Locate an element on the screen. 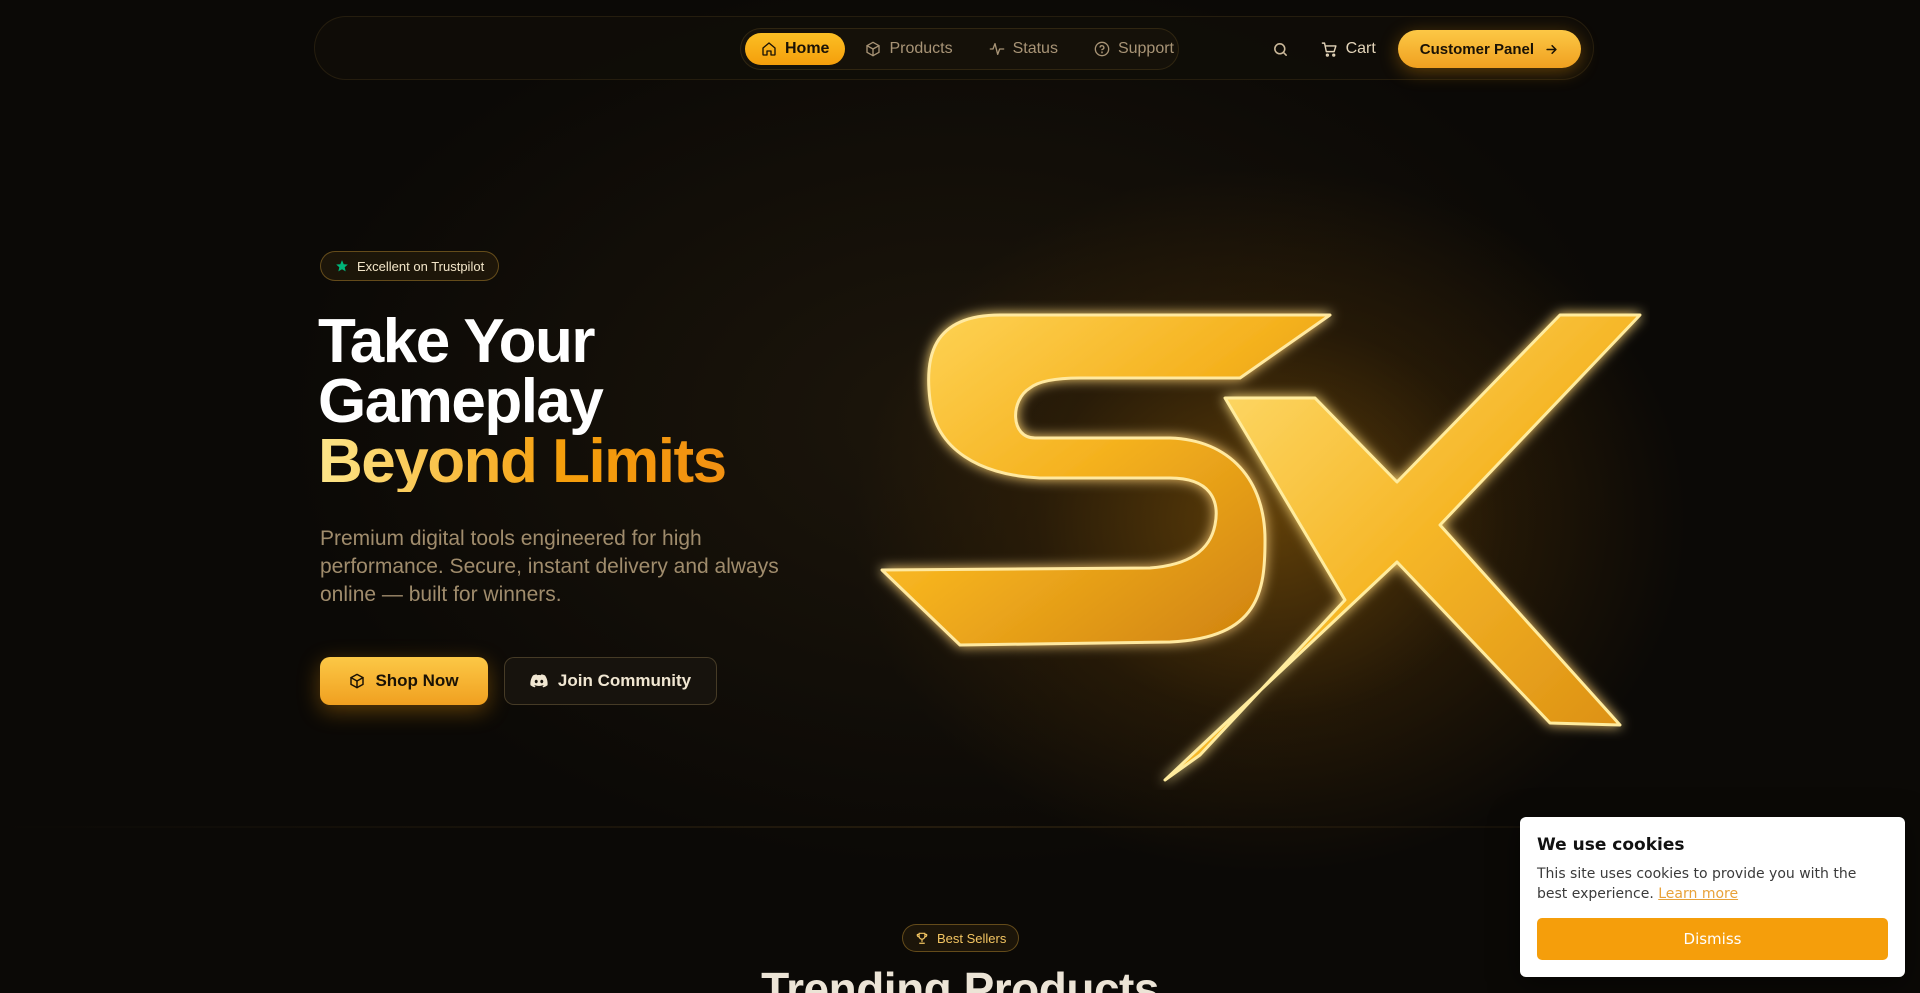 The image size is (1920, 993). nav-item-label: Support is located at coordinates (1145, 48).